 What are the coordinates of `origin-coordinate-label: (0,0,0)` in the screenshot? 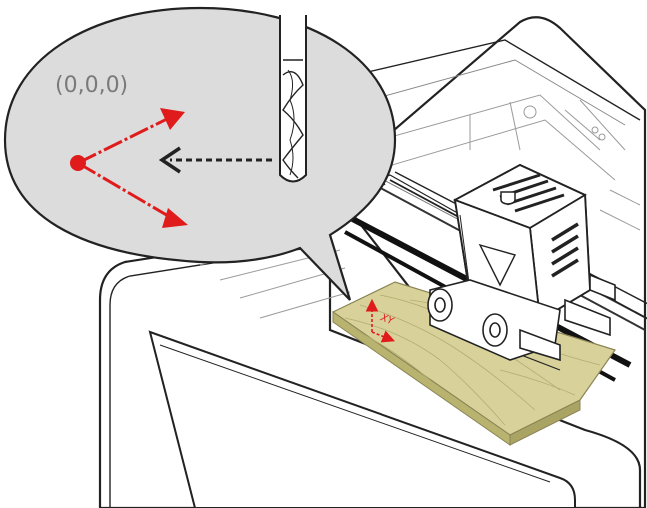 It's located at (91, 85).